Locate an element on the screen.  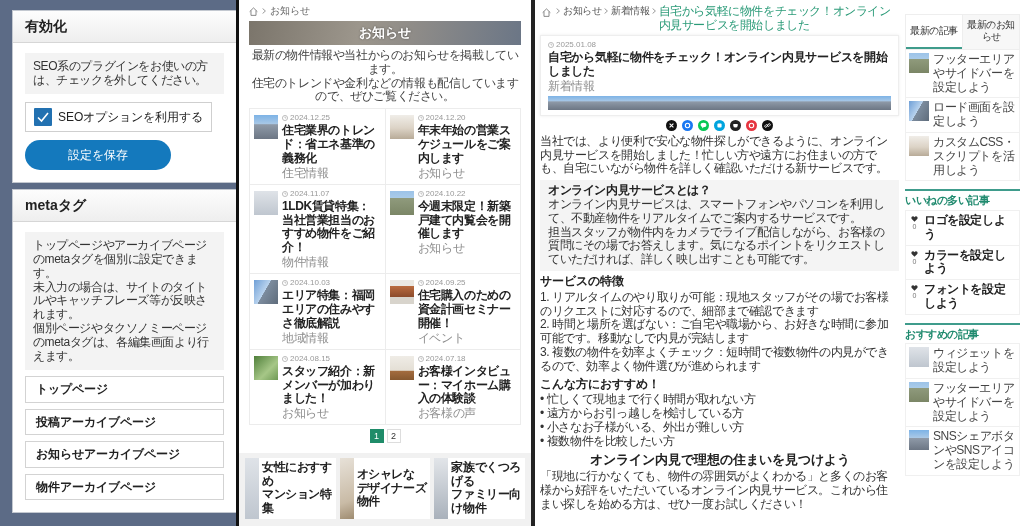
post-card: 2024.12.25 住宅業界のトレンド：省エネ基準の義務化 住宅情報 is located at coordinates (318, 147).